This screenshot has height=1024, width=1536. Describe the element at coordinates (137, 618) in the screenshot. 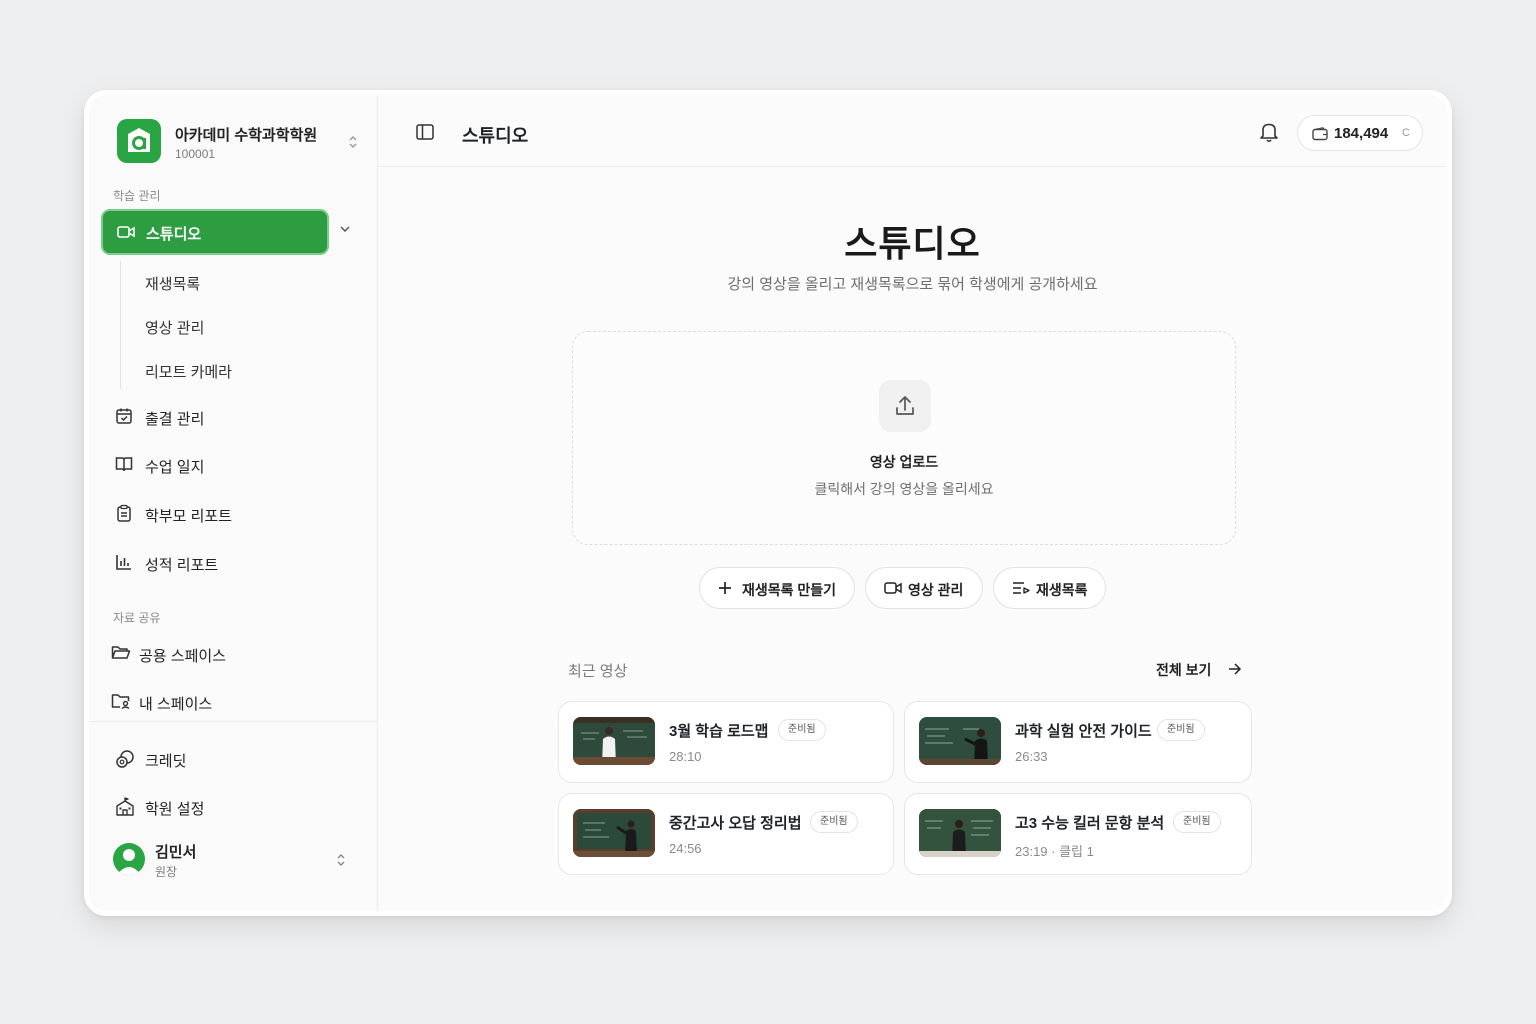

I see `section-label-share: 자료 공유` at that location.